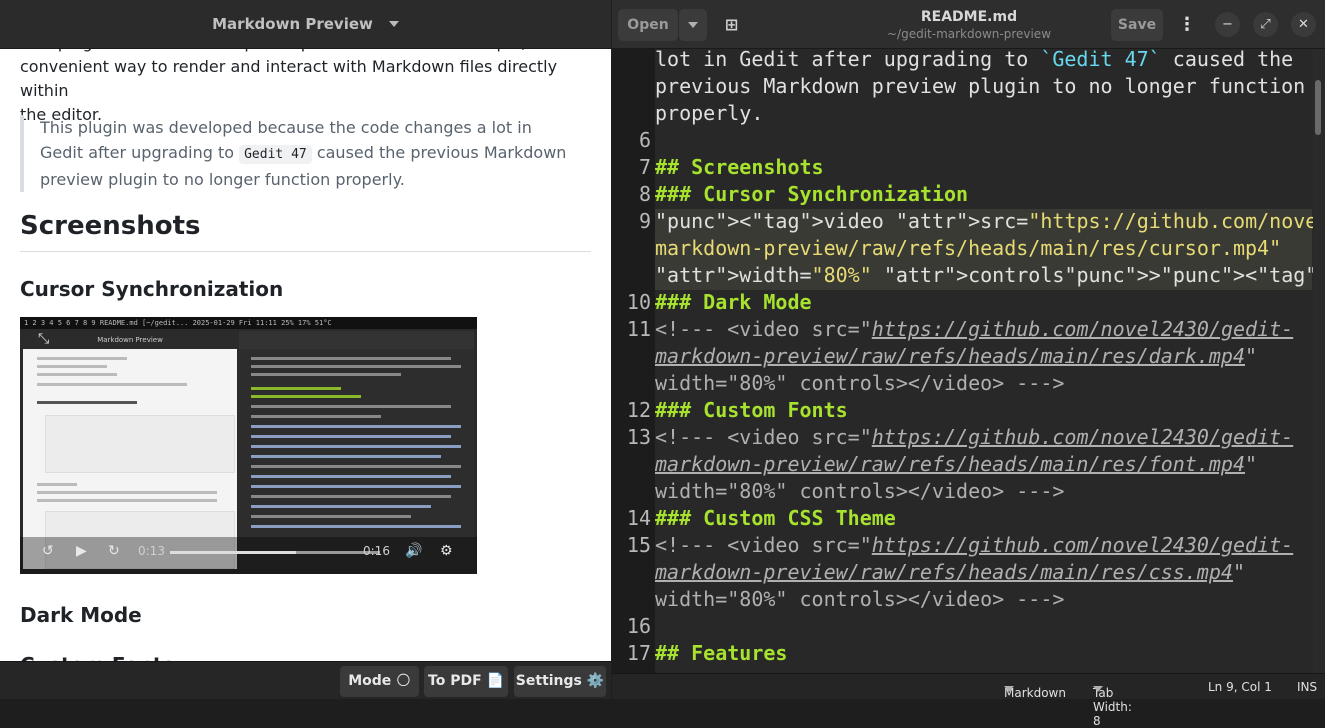 This screenshot has width=1325, height=728. Describe the element at coordinates (81, 615) in the screenshot. I see `heading-dark-mode: Dark Mode` at that location.